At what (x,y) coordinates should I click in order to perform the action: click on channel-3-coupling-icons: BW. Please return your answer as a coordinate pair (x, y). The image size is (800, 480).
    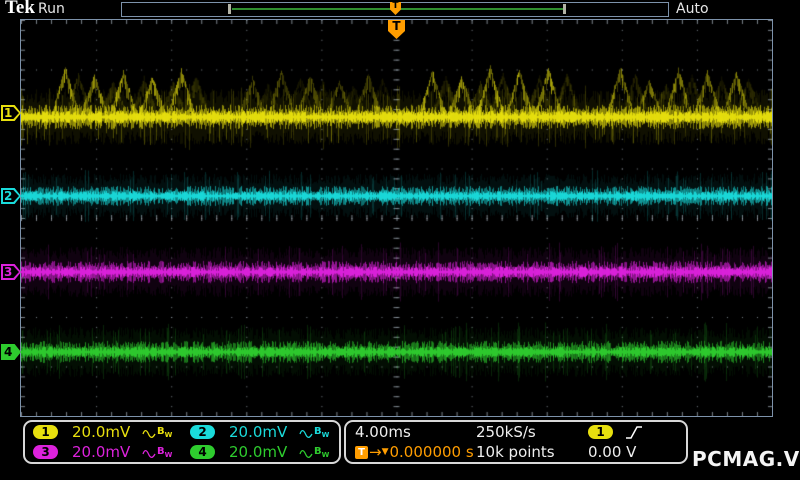
    Looking at the image, I should click on (157, 452).